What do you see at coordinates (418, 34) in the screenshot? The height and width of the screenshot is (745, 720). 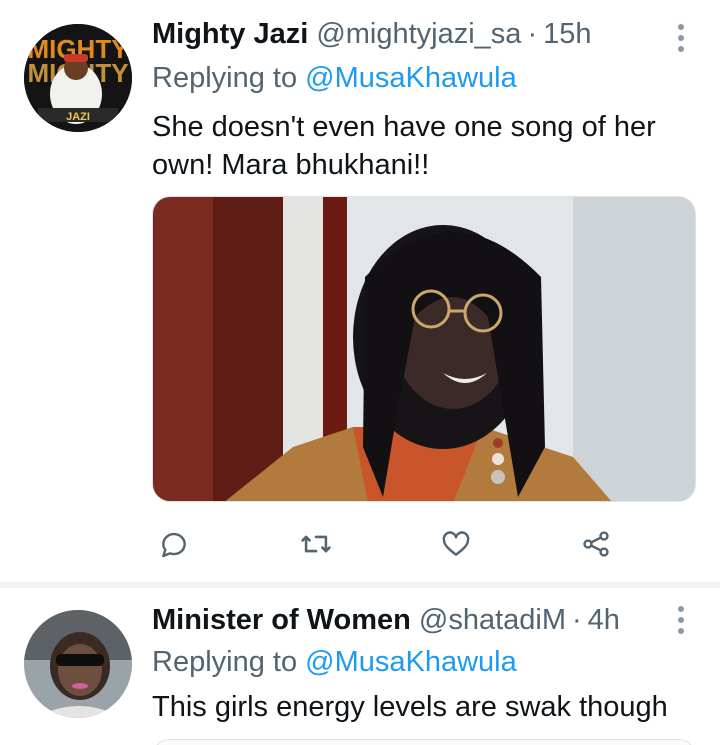 I see `user-handle: @mightyjazi_sa` at bounding box center [418, 34].